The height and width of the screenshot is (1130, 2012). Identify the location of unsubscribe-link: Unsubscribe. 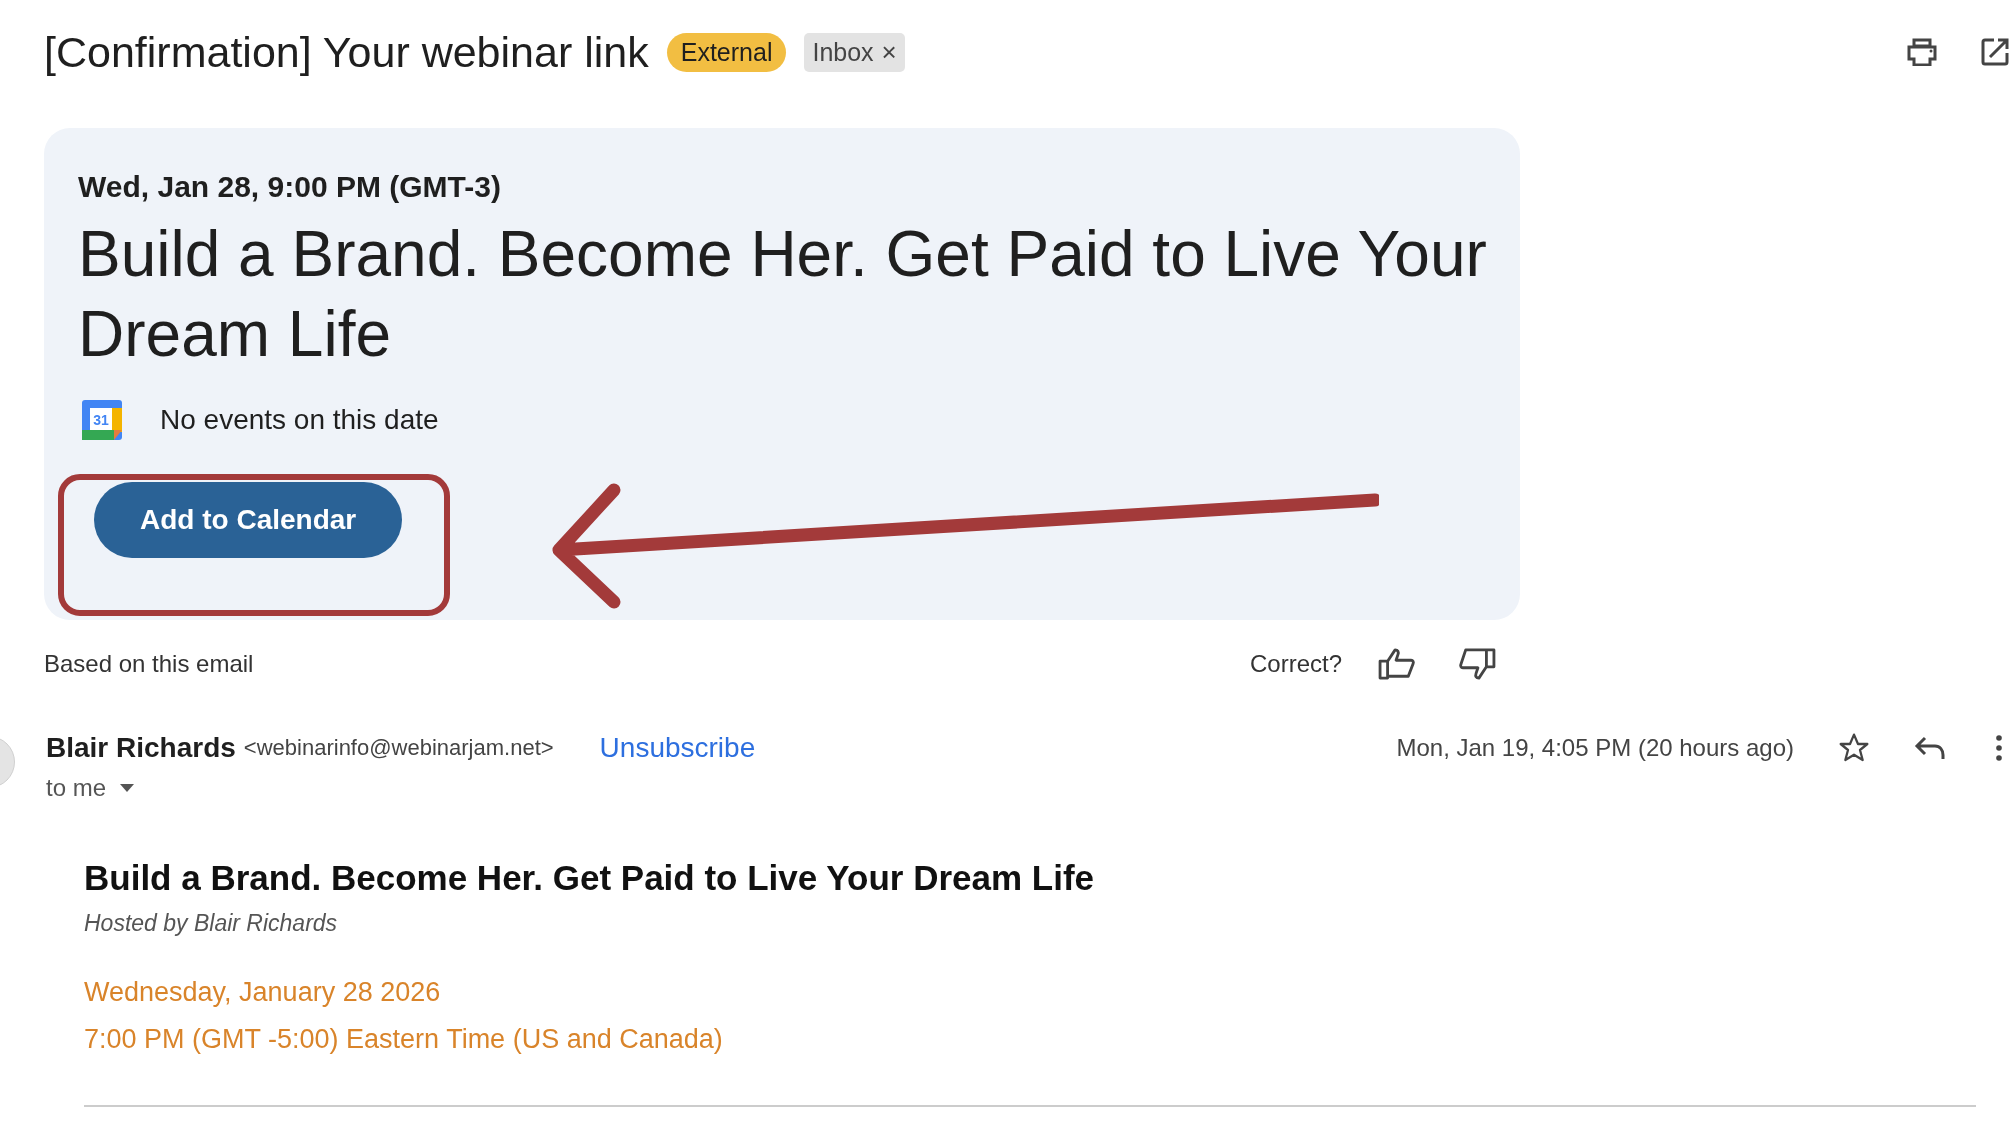
(677, 748).